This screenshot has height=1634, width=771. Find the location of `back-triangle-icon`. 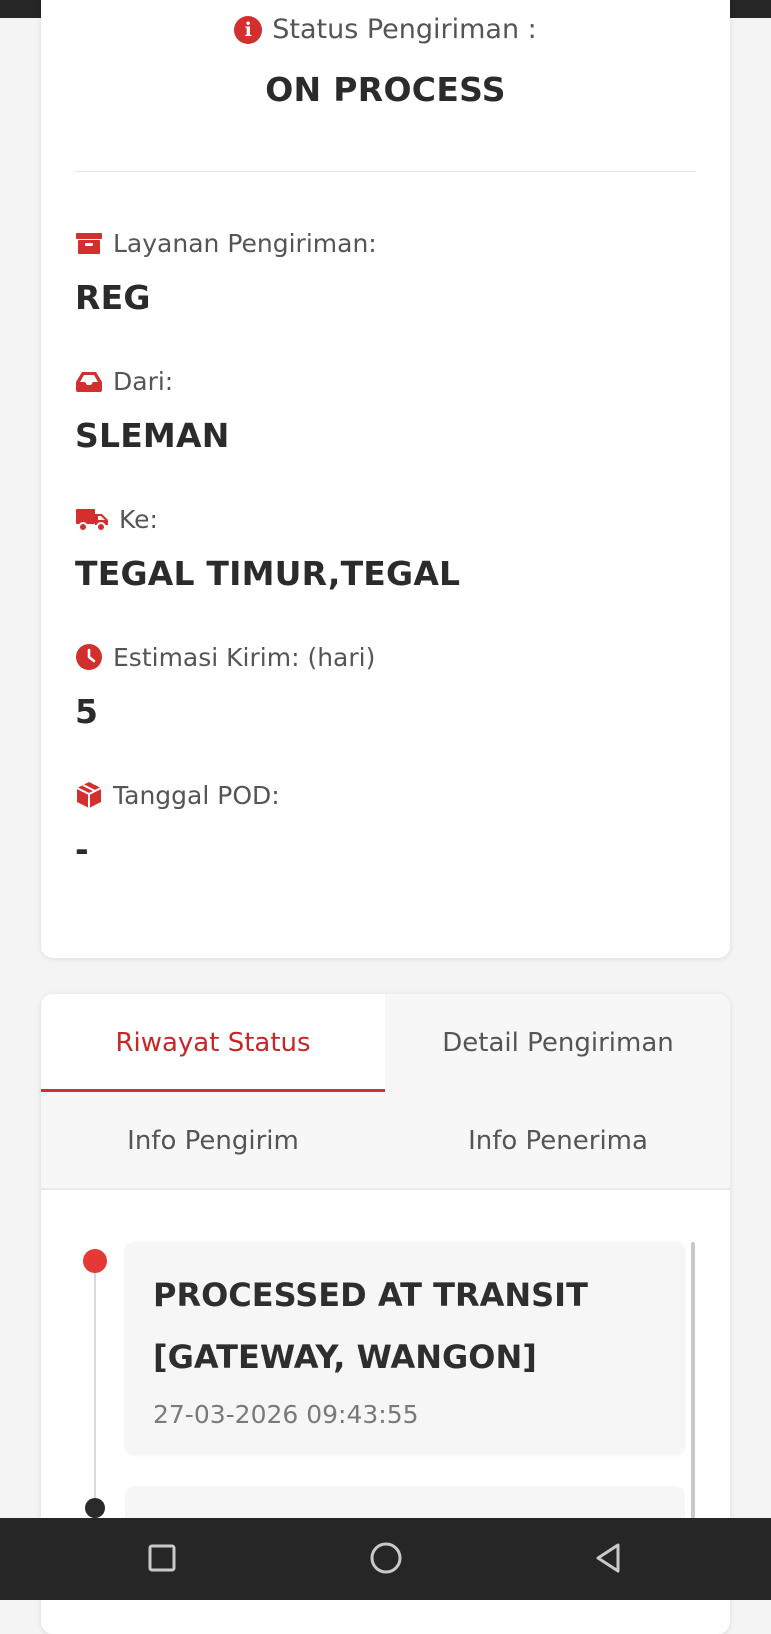

back-triangle-icon is located at coordinates (608, 1558).